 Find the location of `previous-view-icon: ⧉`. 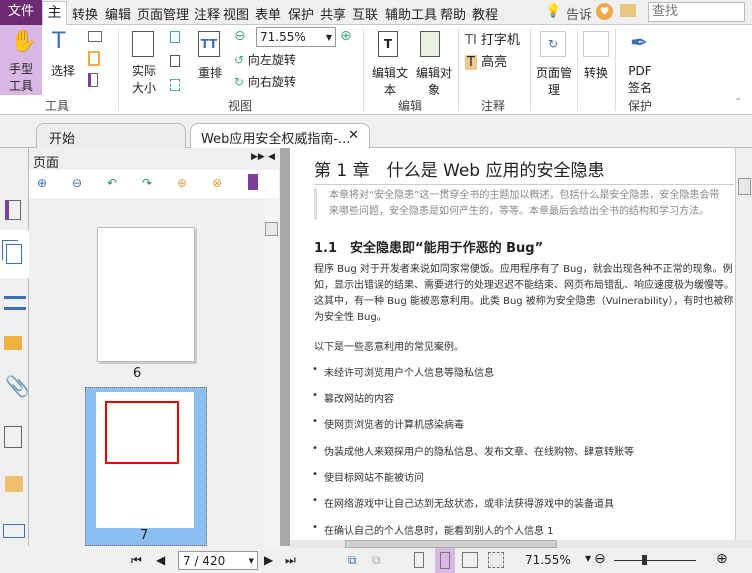

previous-view-icon: ⧉ is located at coordinates (352, 560).